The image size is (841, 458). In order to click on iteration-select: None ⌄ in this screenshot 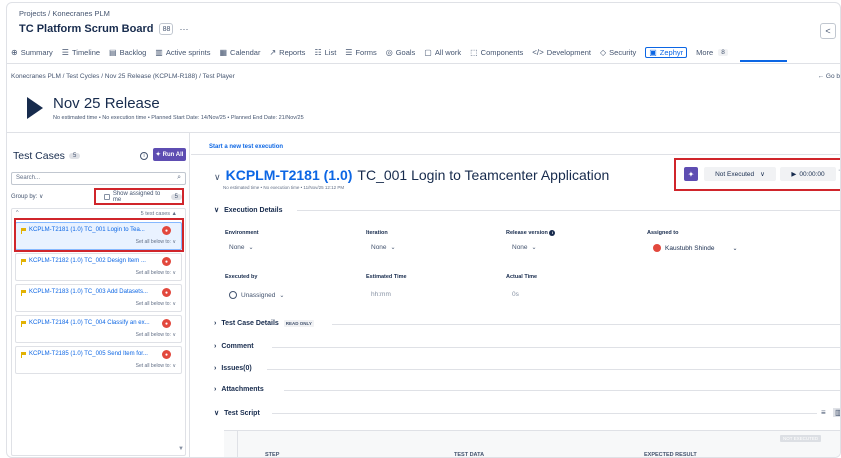, I will do `click(383, 247)`.